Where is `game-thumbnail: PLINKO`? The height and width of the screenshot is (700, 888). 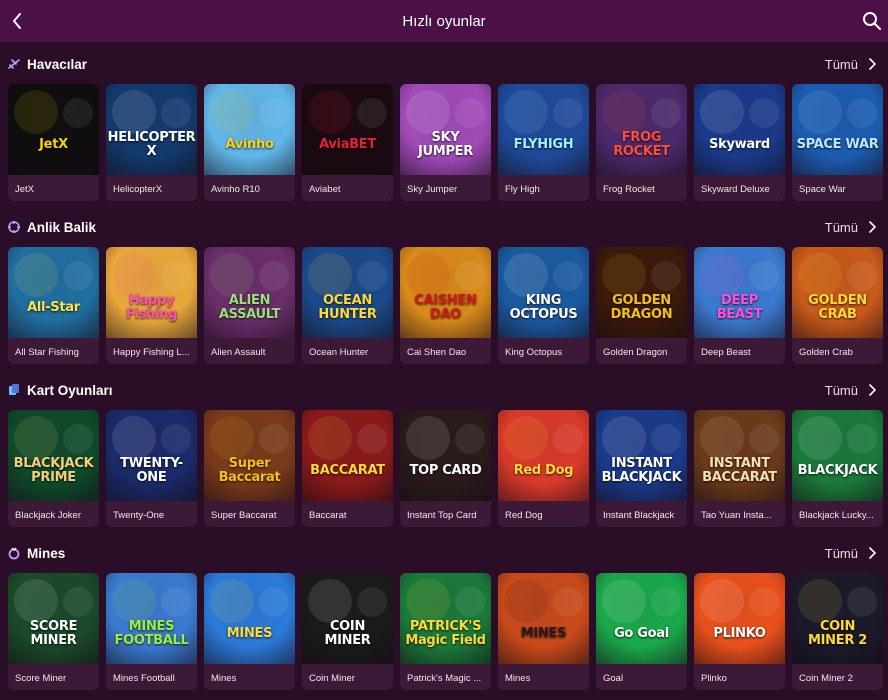
game-thumbnail: PLINKO is located at coordinates (739, 618).